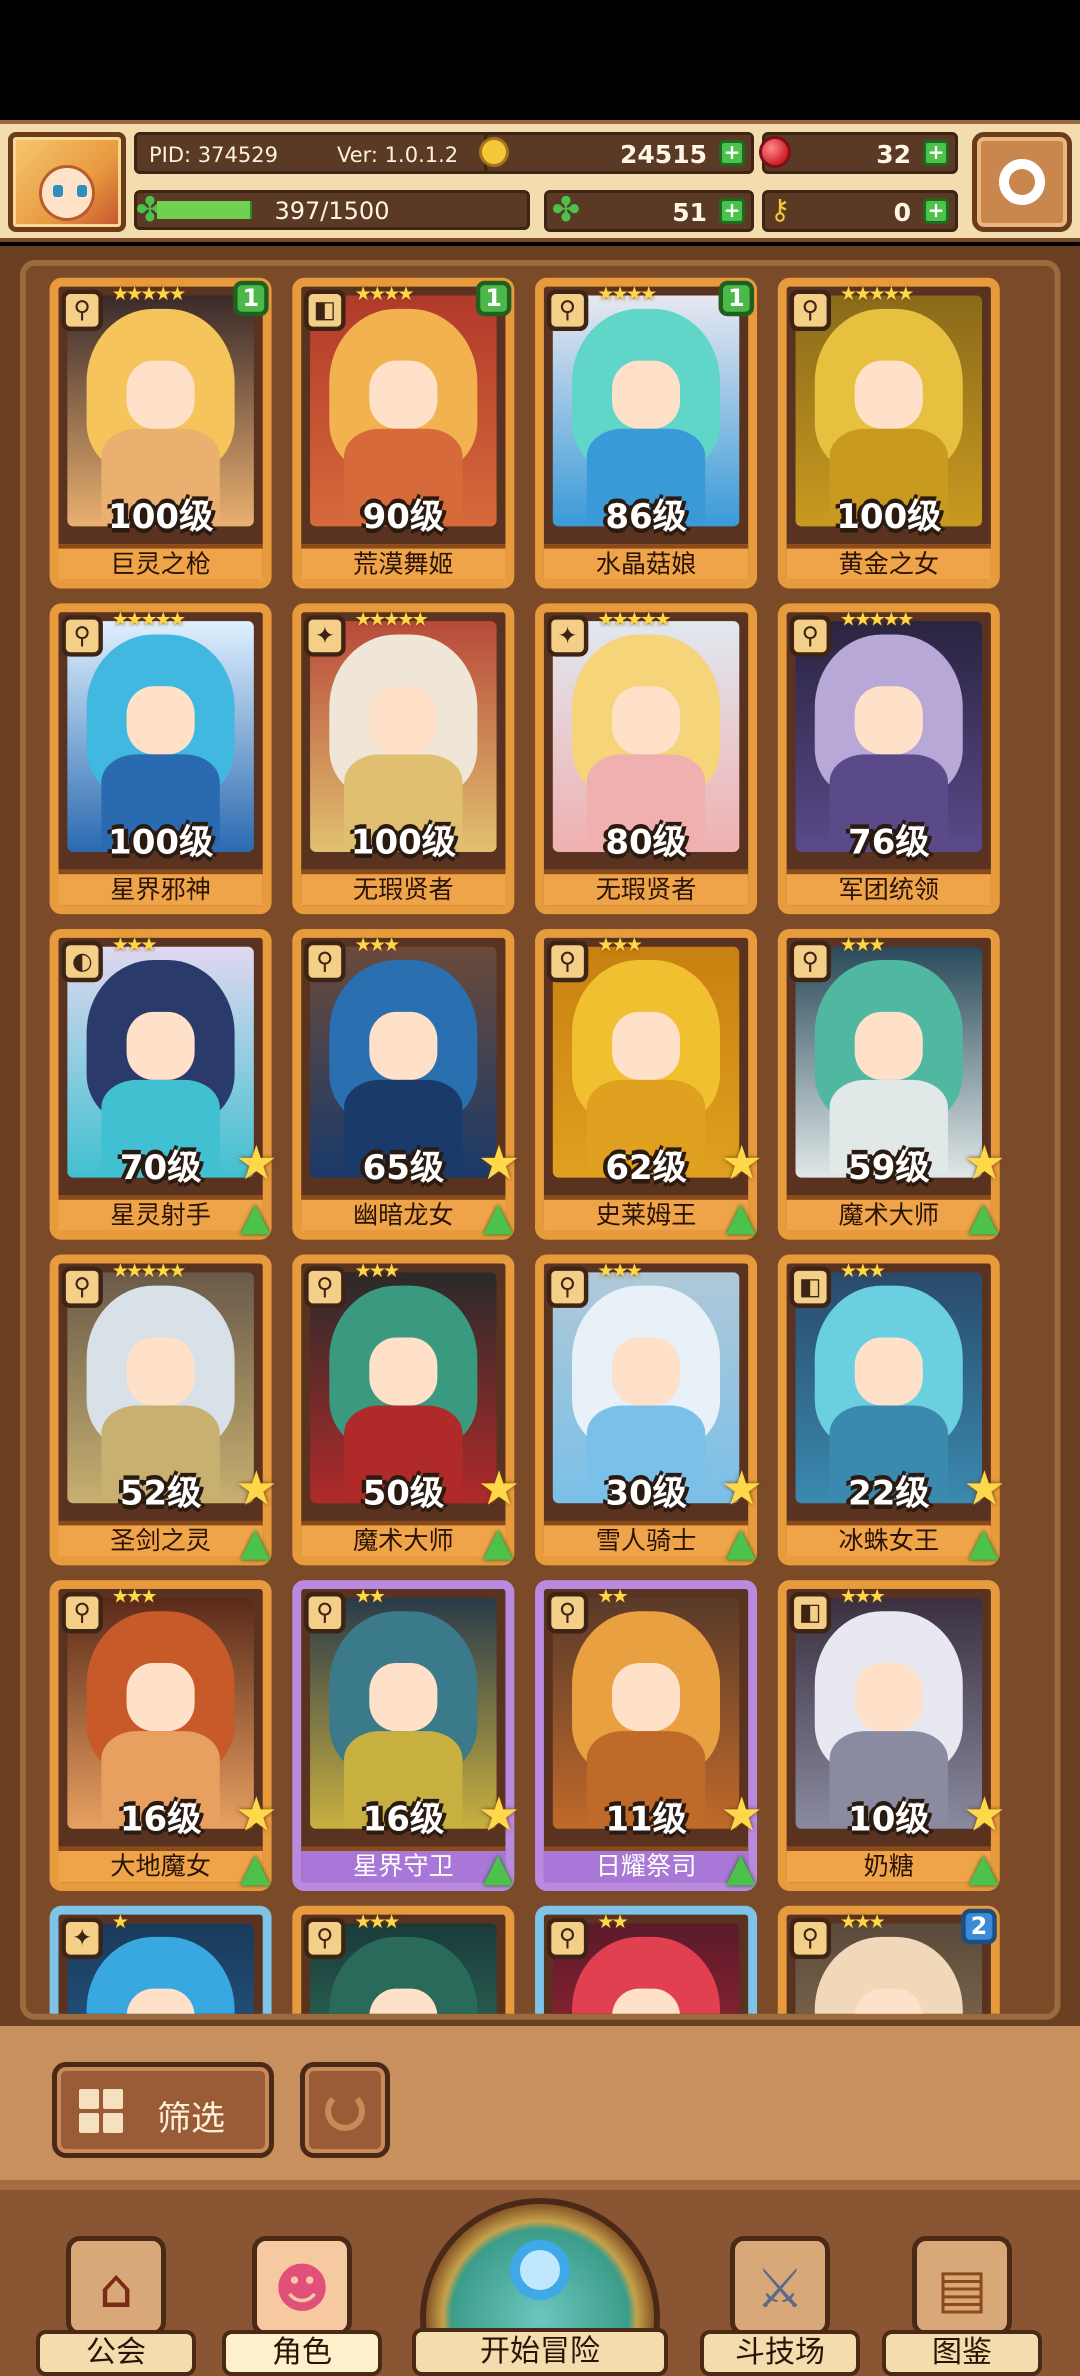  I want to click on character-name: 奶糖, so click(888, 1864).